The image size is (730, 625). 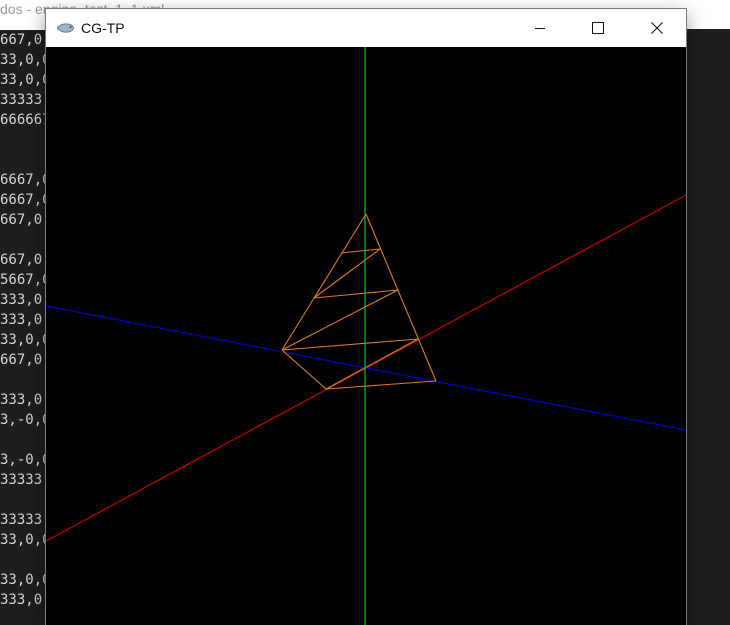 I want to click on close-icon, so click(x=657, y=28).